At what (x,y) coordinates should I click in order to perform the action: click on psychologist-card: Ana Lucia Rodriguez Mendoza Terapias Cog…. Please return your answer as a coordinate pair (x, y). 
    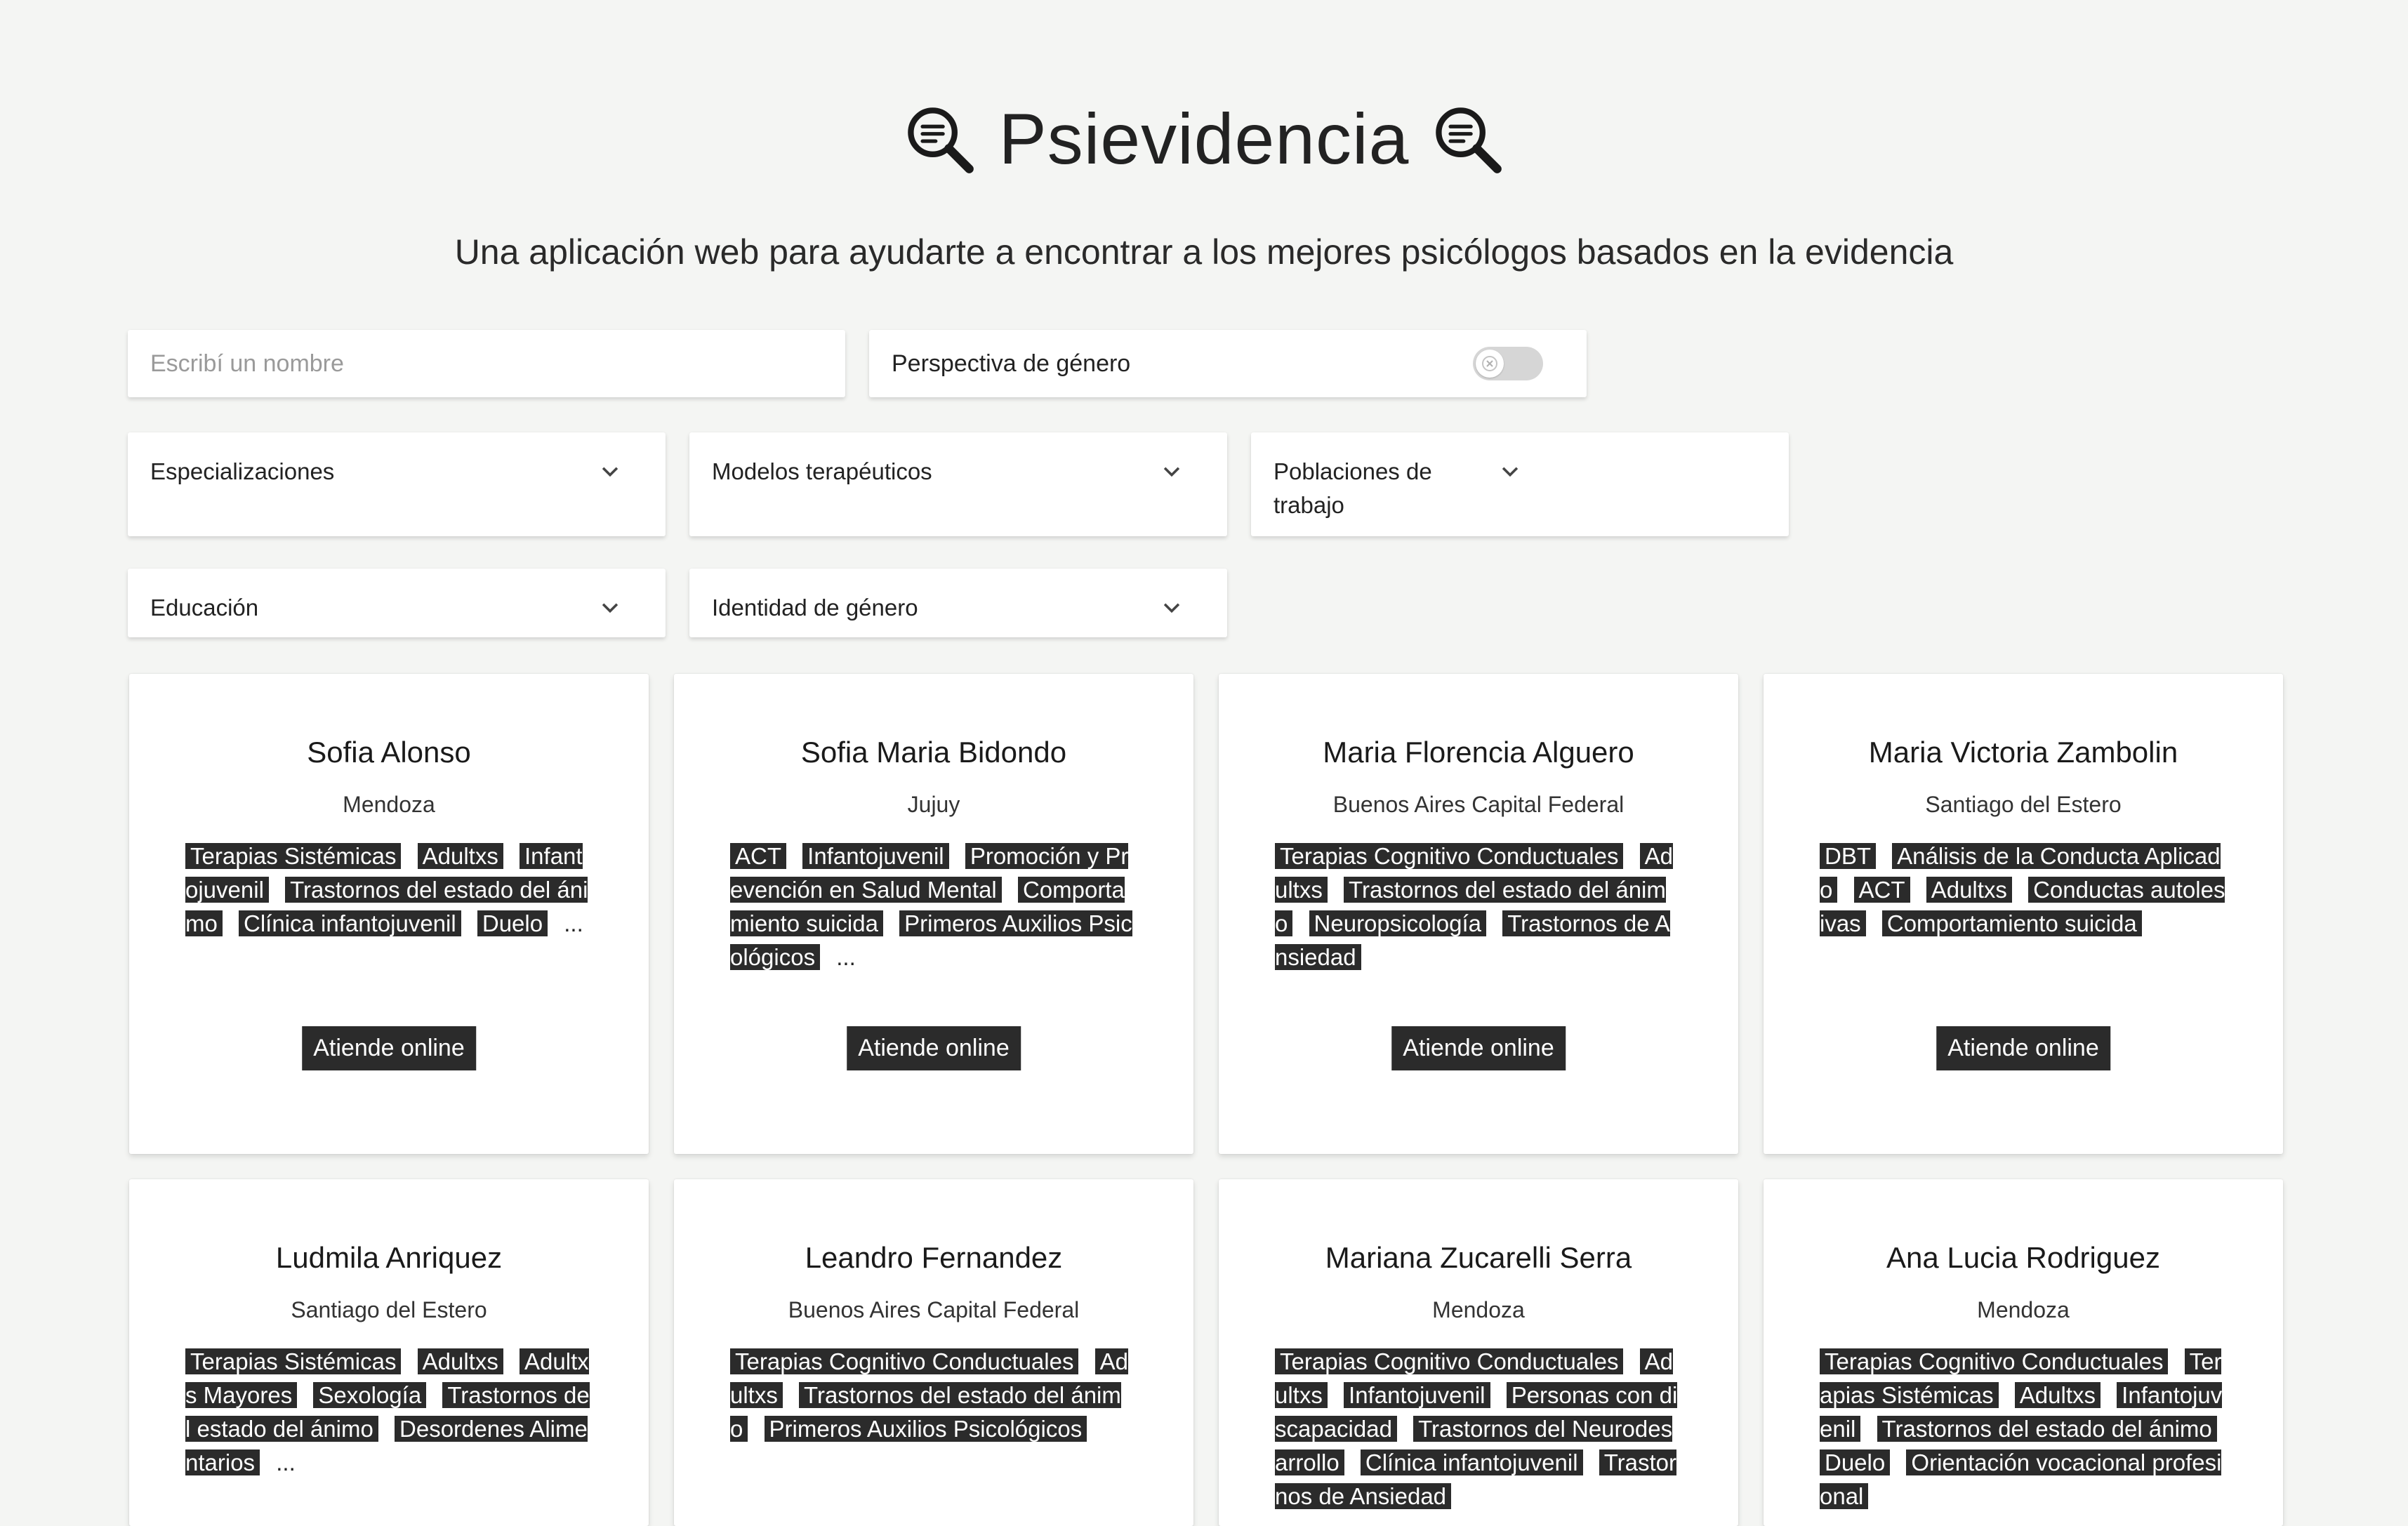
    Looking at the image, I should click on (2023, 1353).